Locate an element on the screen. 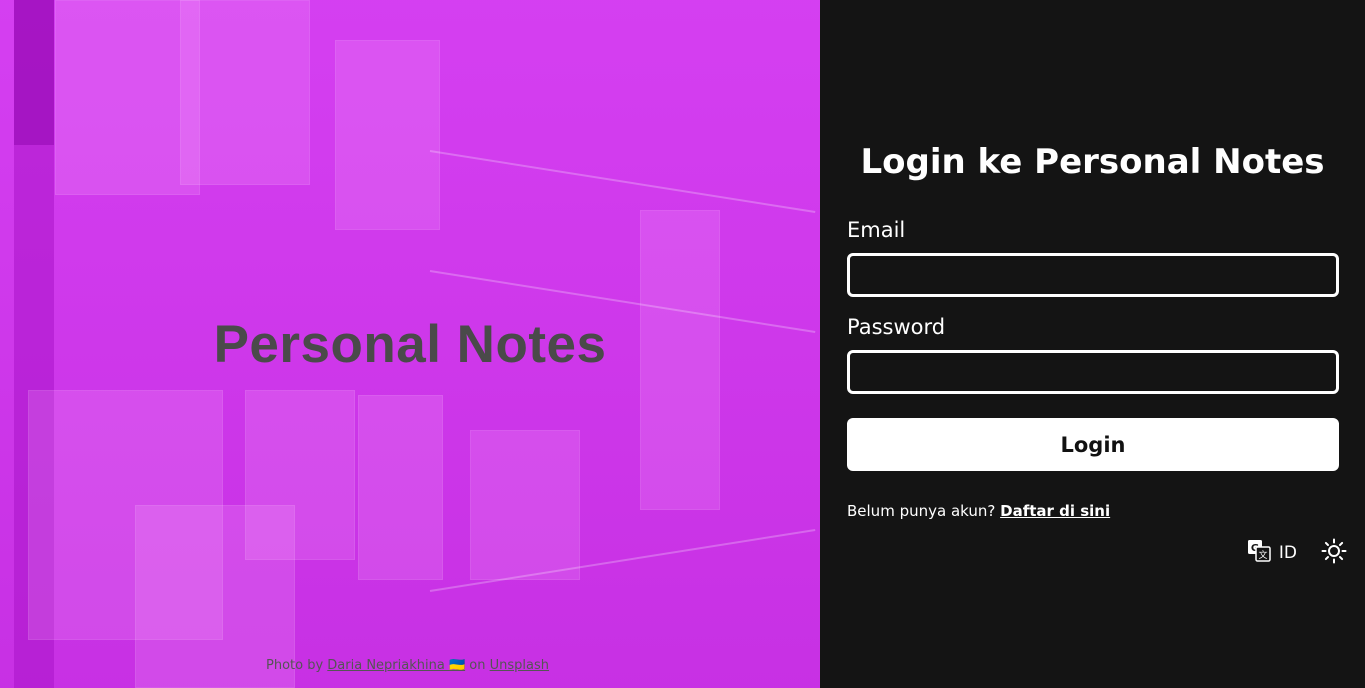 This screenshot has height=688, width=1365. page-title: Login ke Personal Notes is located at coordinates (1092, 162).